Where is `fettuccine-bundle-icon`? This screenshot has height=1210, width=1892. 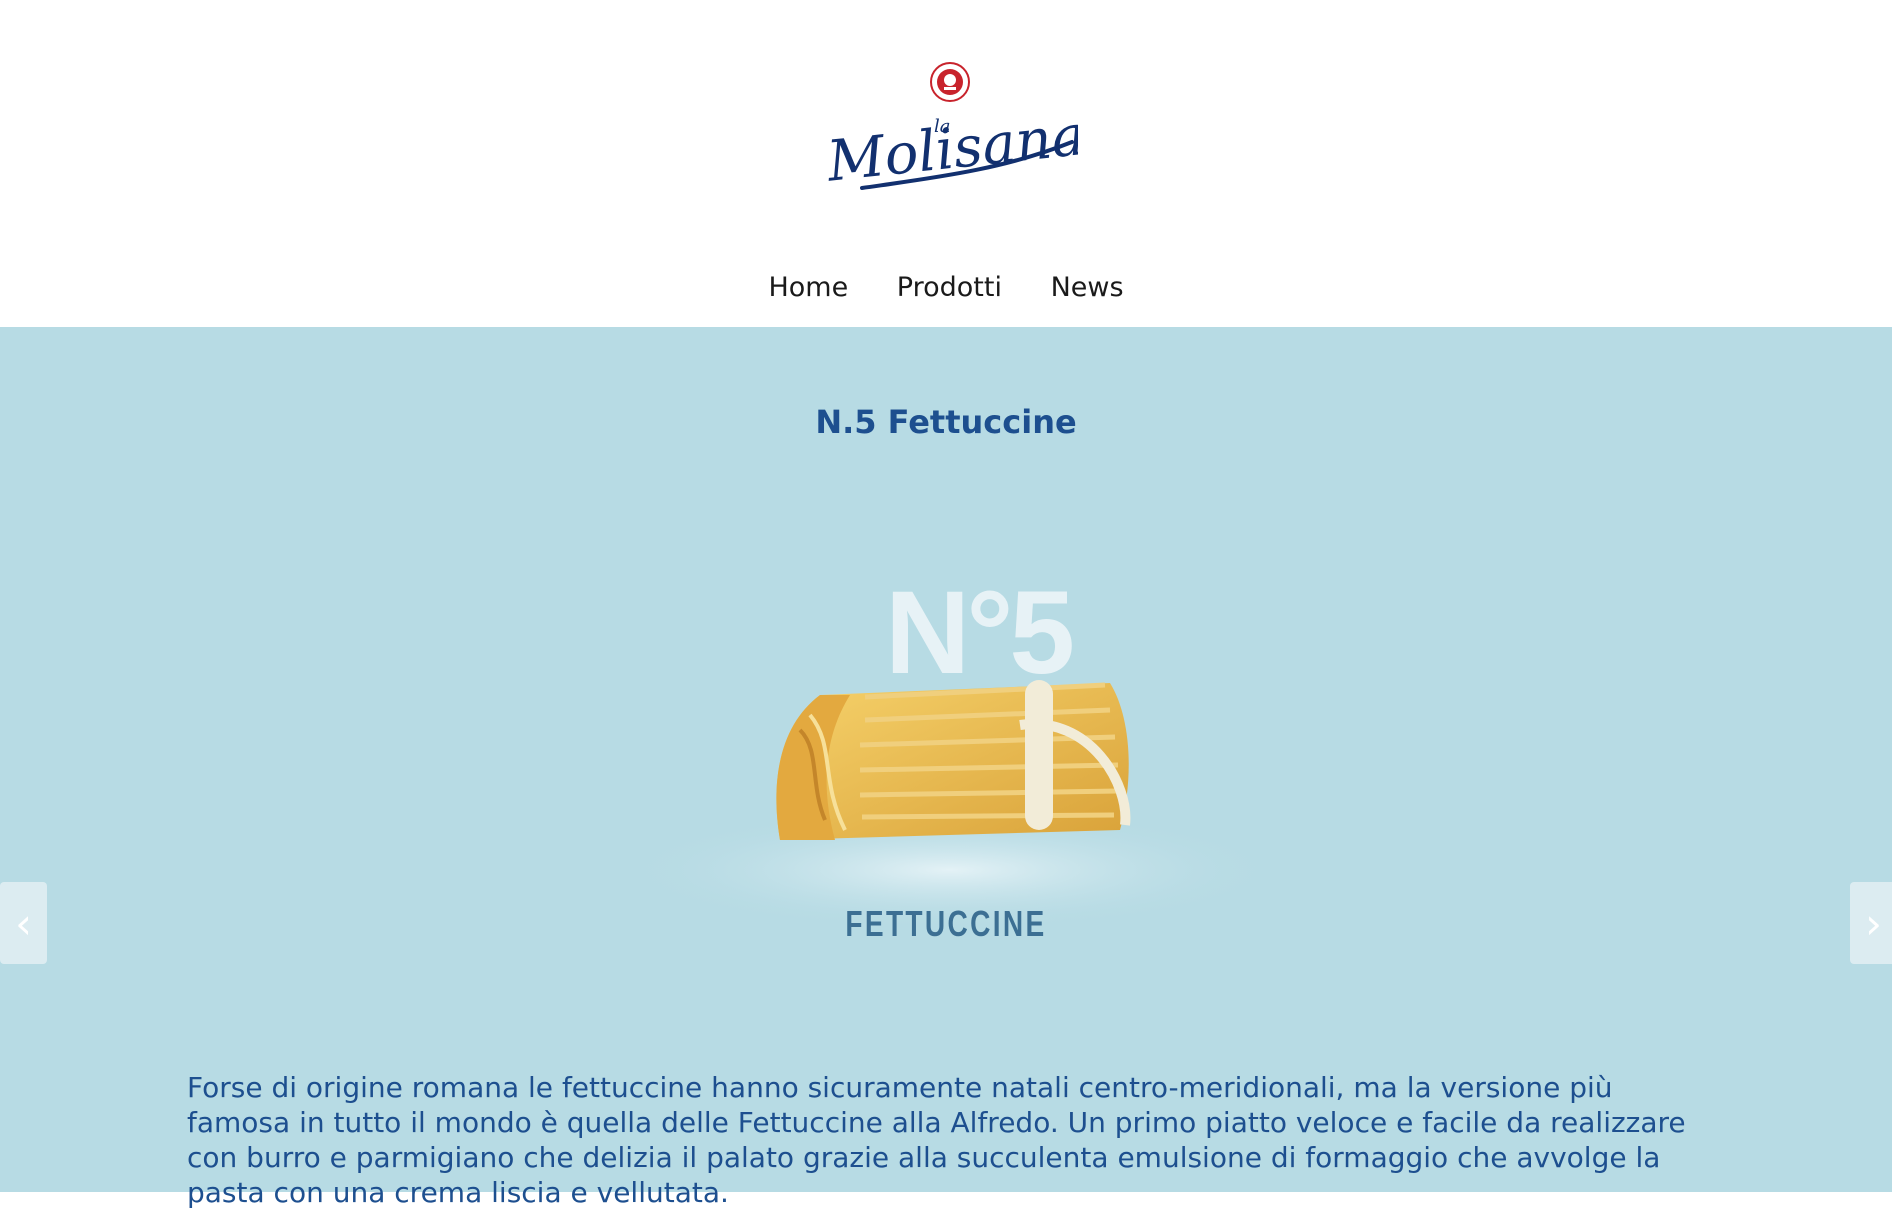 fettuccine-bundle-icon is located at coordinates (953, 760).